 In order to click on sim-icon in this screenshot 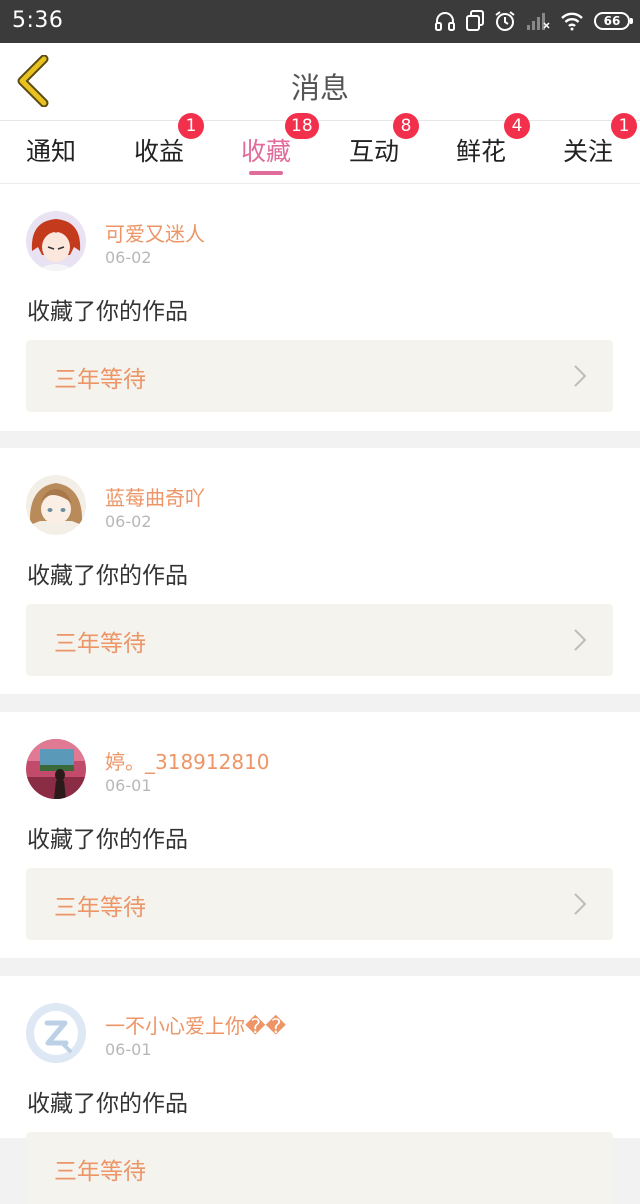, I will do `click(475, 20)`.